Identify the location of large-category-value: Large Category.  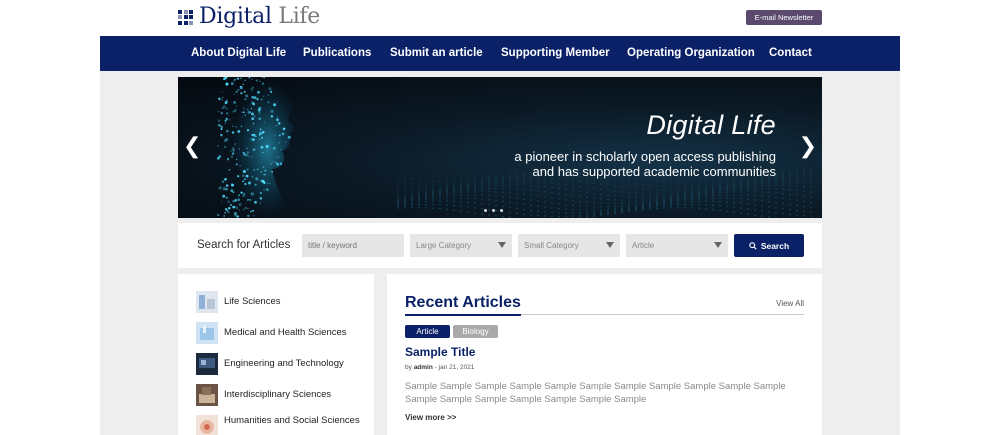
(444, 245).